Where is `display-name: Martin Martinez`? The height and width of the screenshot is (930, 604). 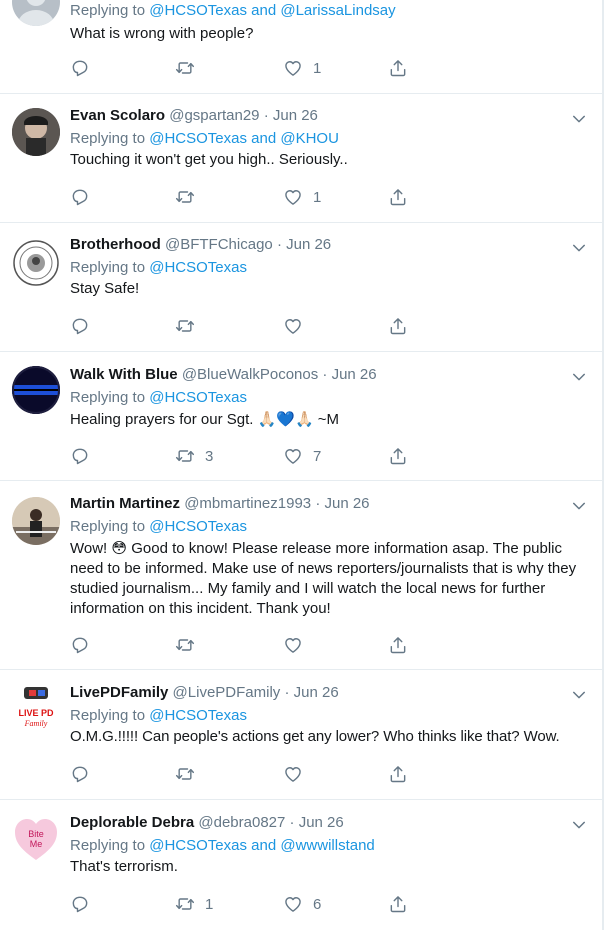 display-name: Martin Martinez is located at coordinates (125, 503).